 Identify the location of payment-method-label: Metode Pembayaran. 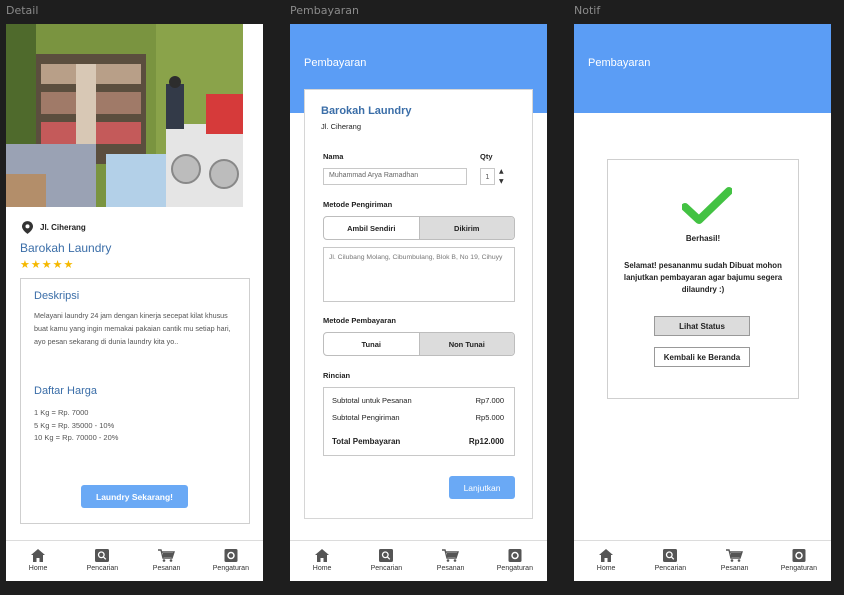
(359, 320).